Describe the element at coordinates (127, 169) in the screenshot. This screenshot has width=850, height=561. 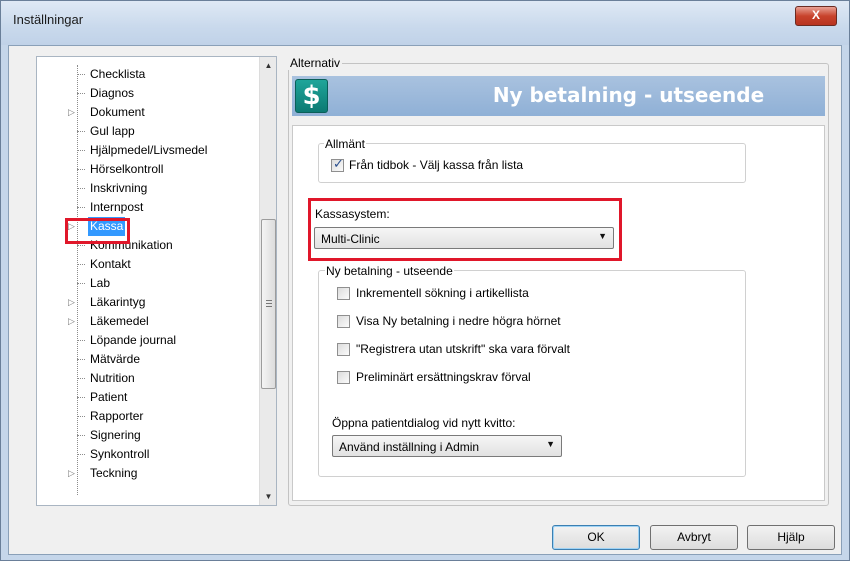
I see `tree-item-label: Hörselkontroll` at that location.